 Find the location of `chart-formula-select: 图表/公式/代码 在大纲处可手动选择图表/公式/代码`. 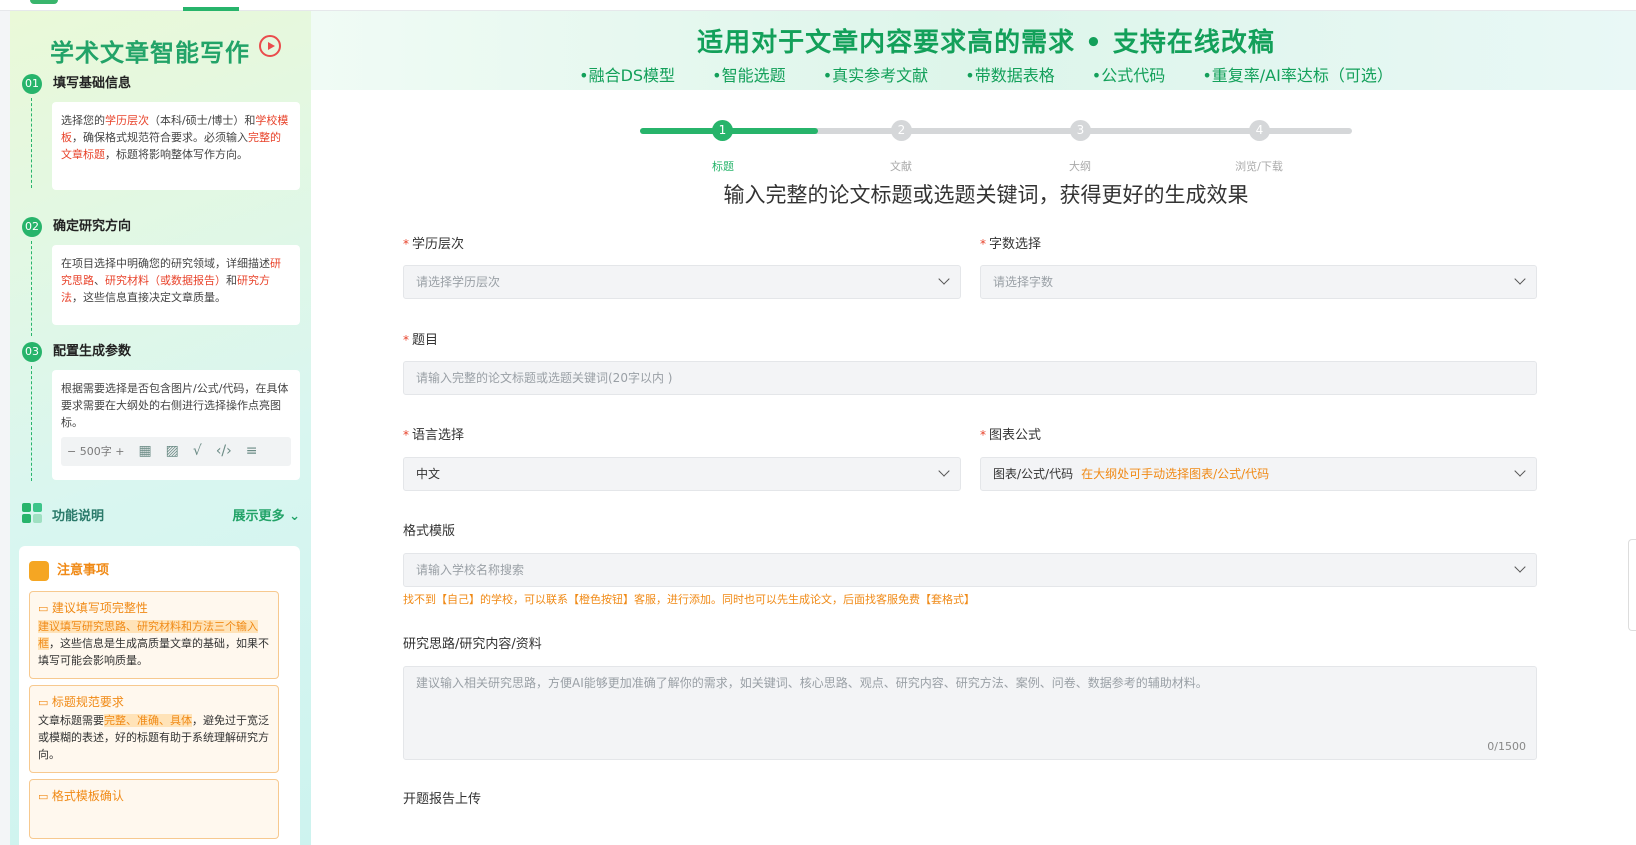

chart-formula-select: 图表/公式/代码 在大纲处可手动选择图表/公式/代码 is located at coordinates (1258, 474).